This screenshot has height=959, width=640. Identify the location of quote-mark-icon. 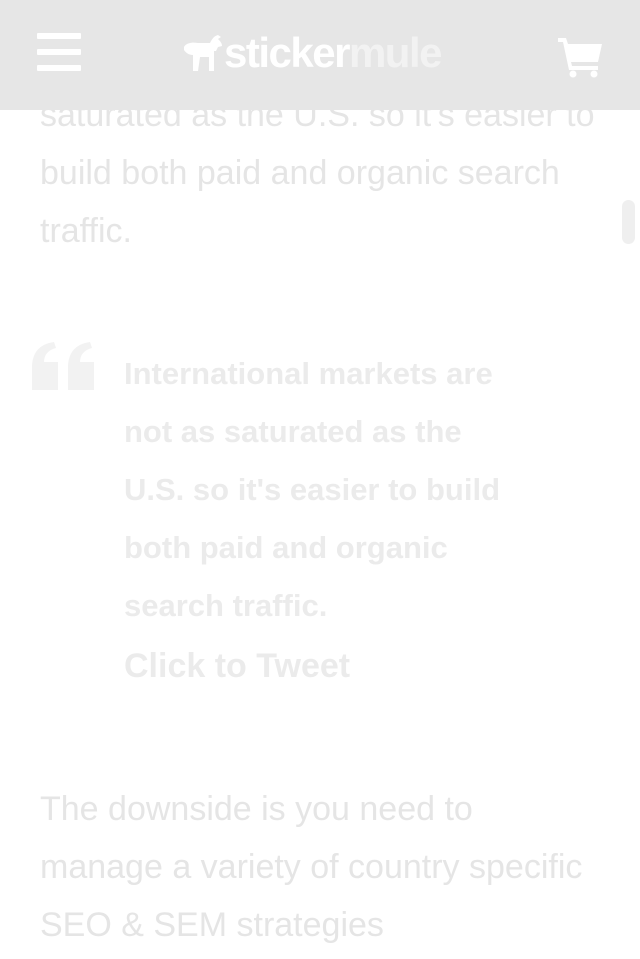
(63, 366).